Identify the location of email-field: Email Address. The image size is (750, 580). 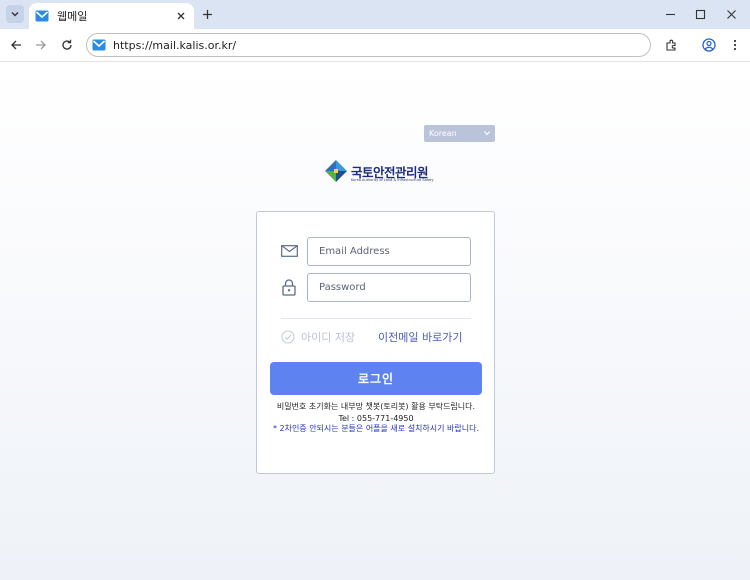
(389, 251).